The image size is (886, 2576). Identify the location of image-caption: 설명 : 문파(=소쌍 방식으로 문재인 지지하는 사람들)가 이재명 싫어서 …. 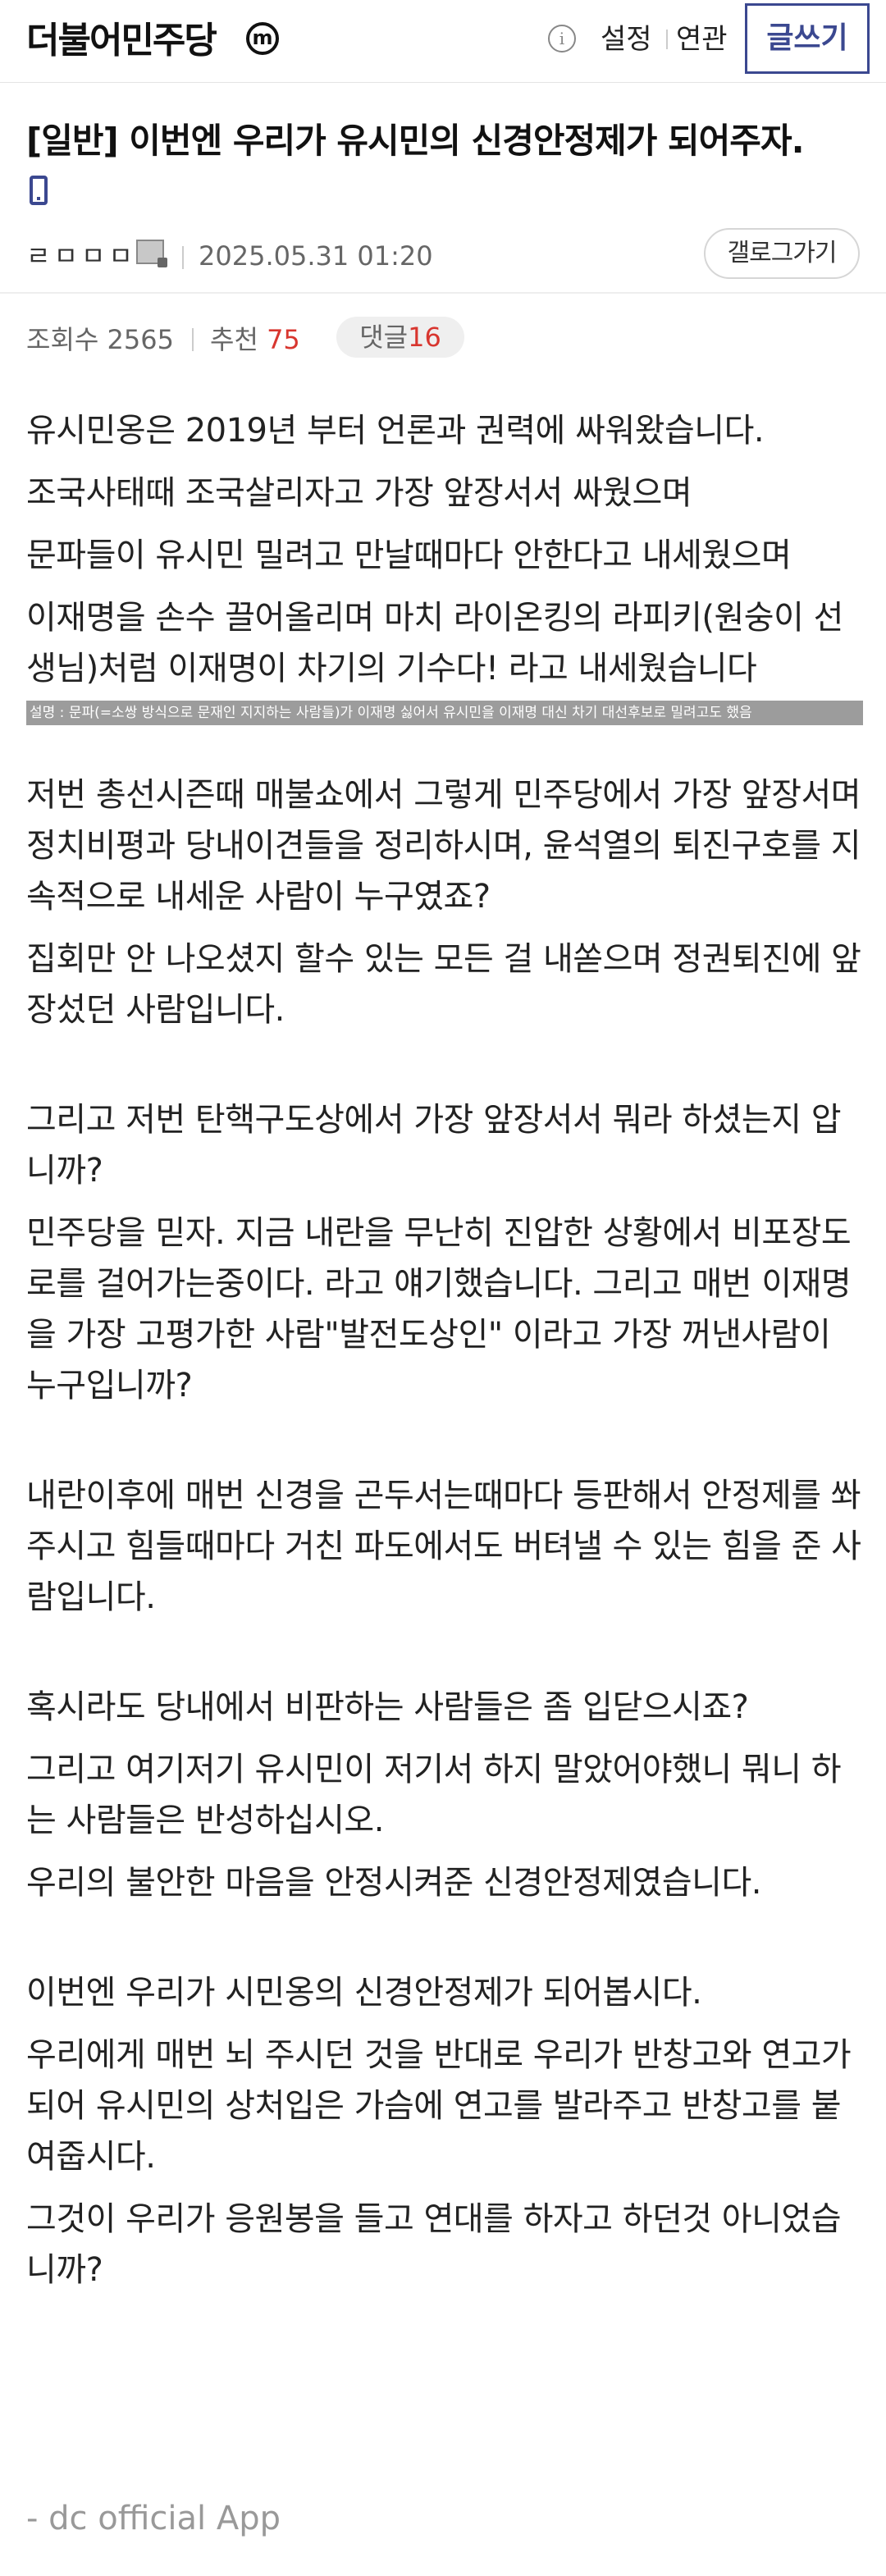
(445, 713).